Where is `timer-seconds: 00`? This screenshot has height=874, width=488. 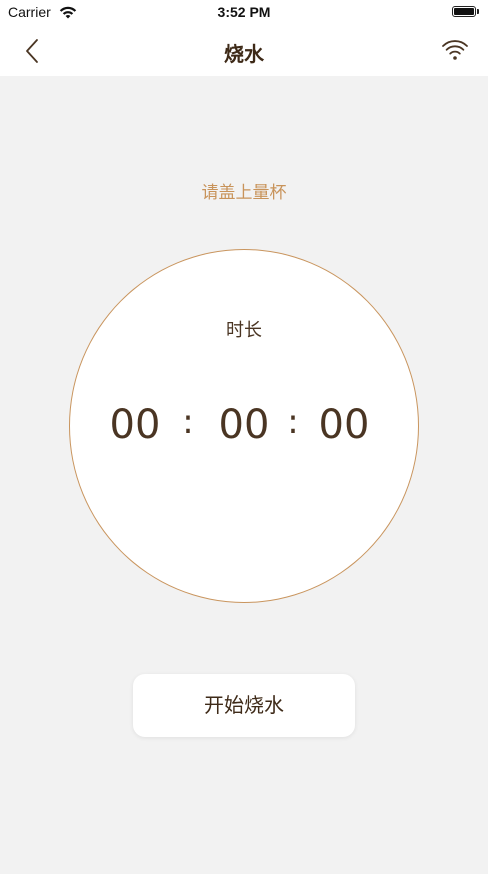 timer-seconds: 00 is located at coordinates (344, 425).